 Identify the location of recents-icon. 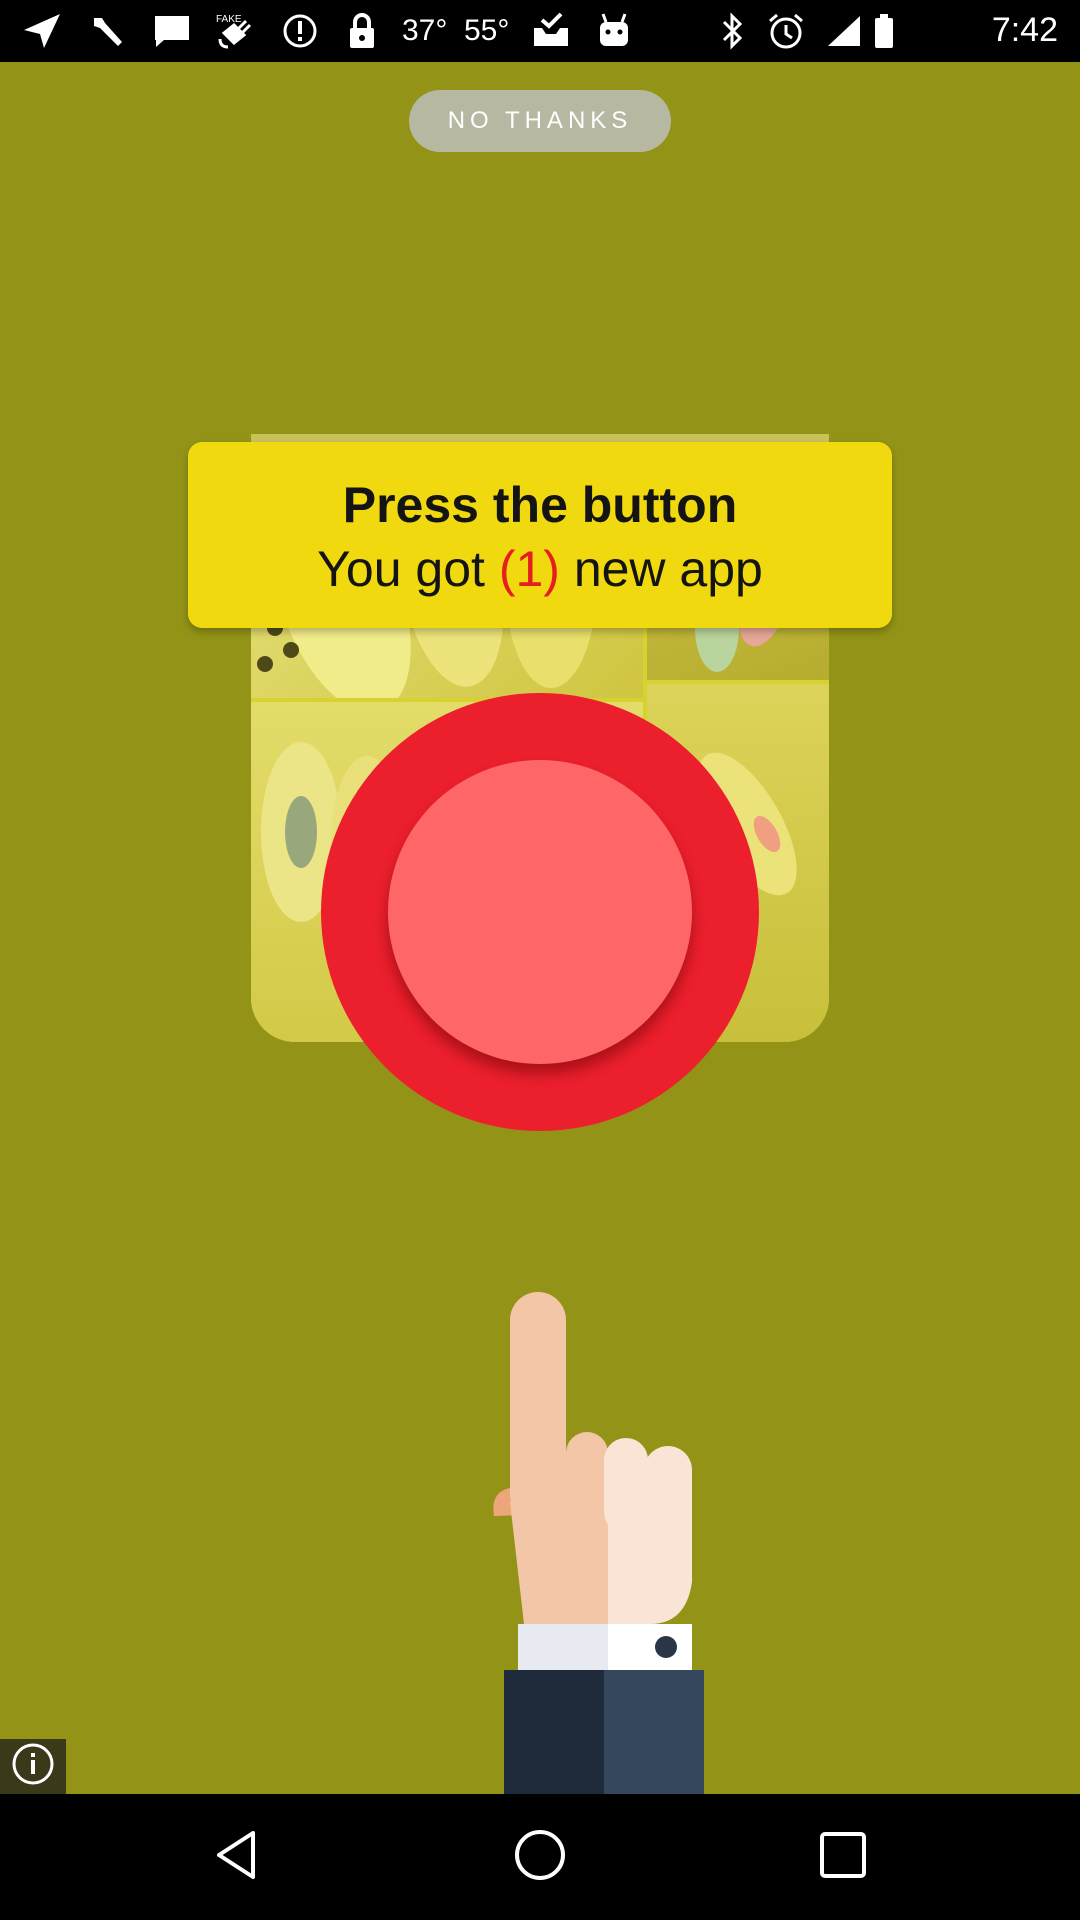
(843, 1857).